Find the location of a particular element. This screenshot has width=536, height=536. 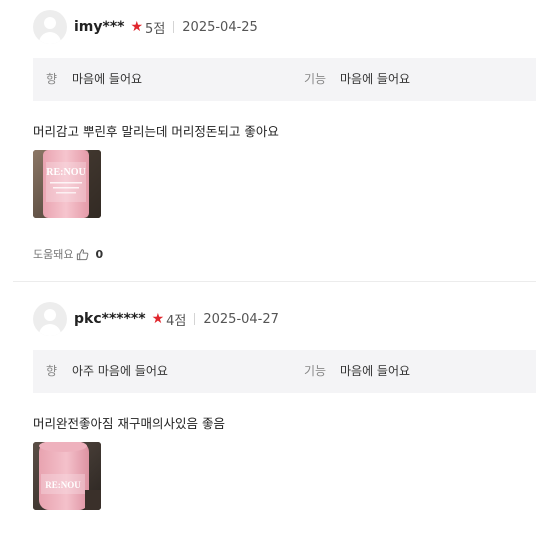

helpful-button: 도움돼요 0 is located at coordinates (68, 254).